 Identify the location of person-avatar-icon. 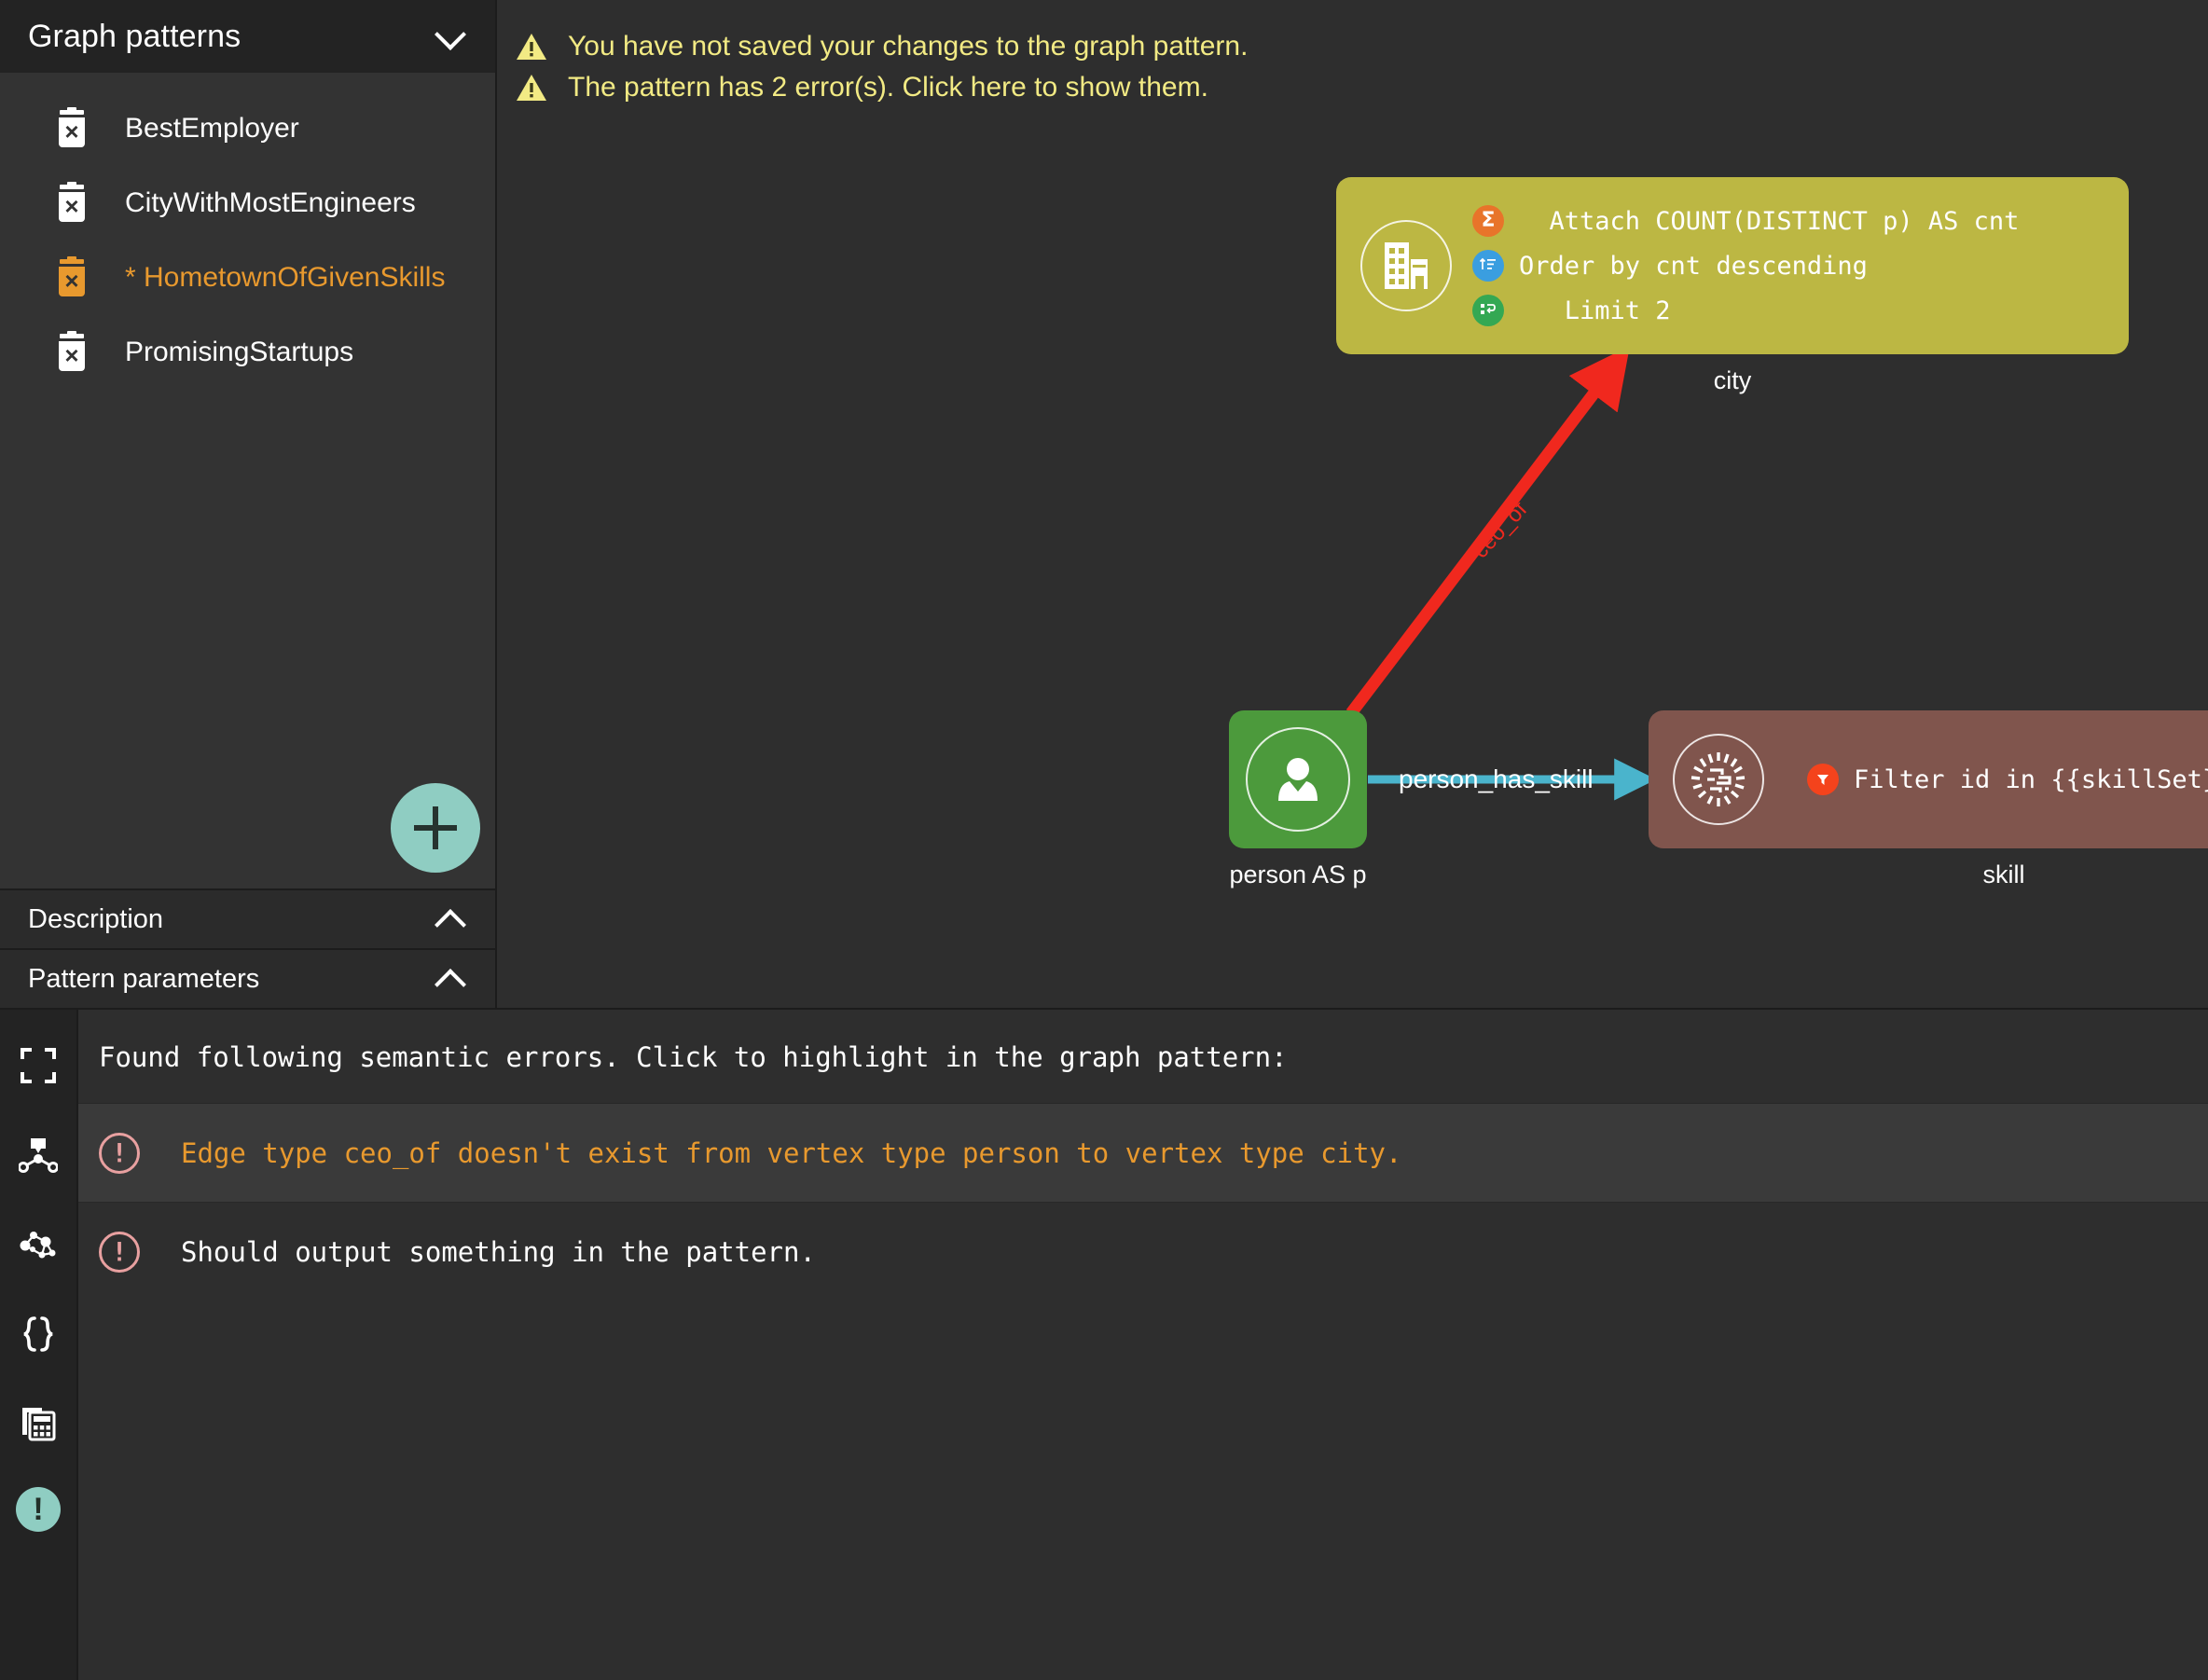
(1298, 779).